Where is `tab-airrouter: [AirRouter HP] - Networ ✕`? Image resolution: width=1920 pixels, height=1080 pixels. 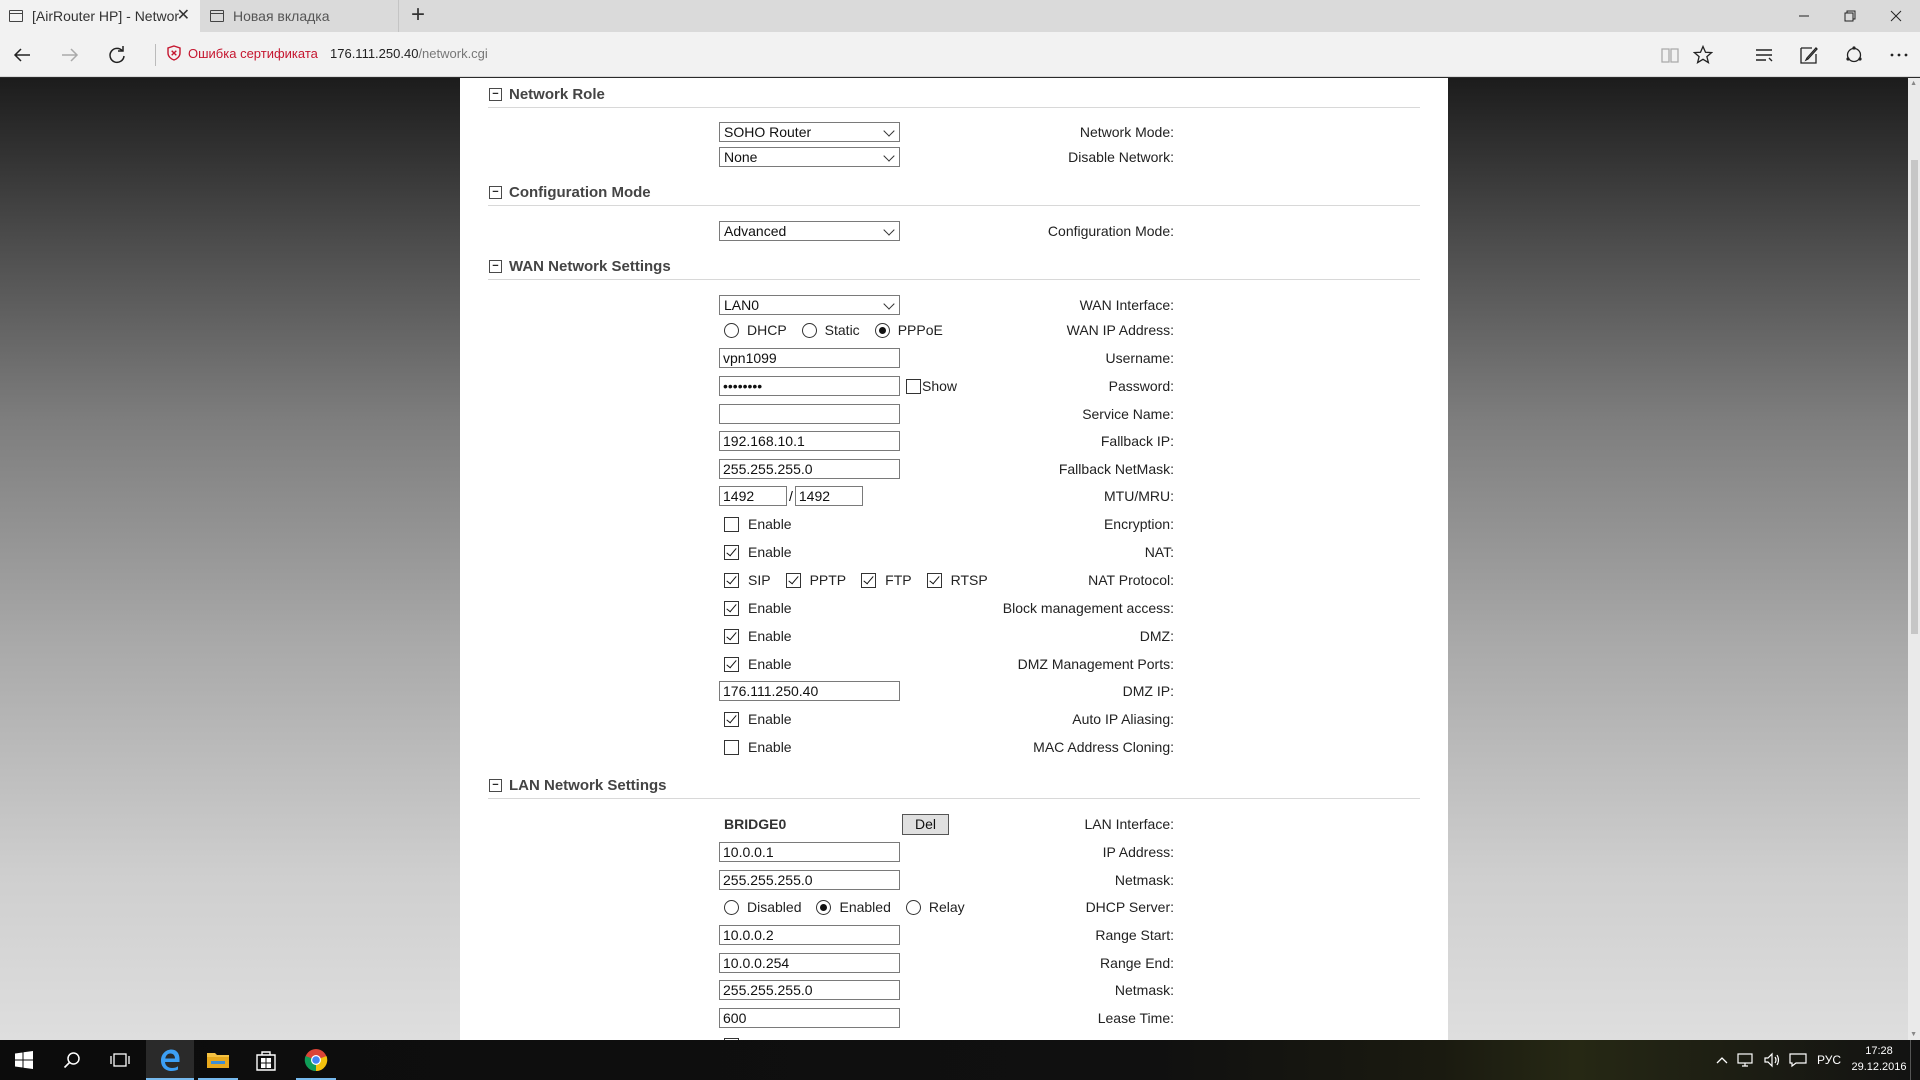
tab-airrouter: [AirRouter HP] - Networ ✕ is located at coordinates (100, 16).